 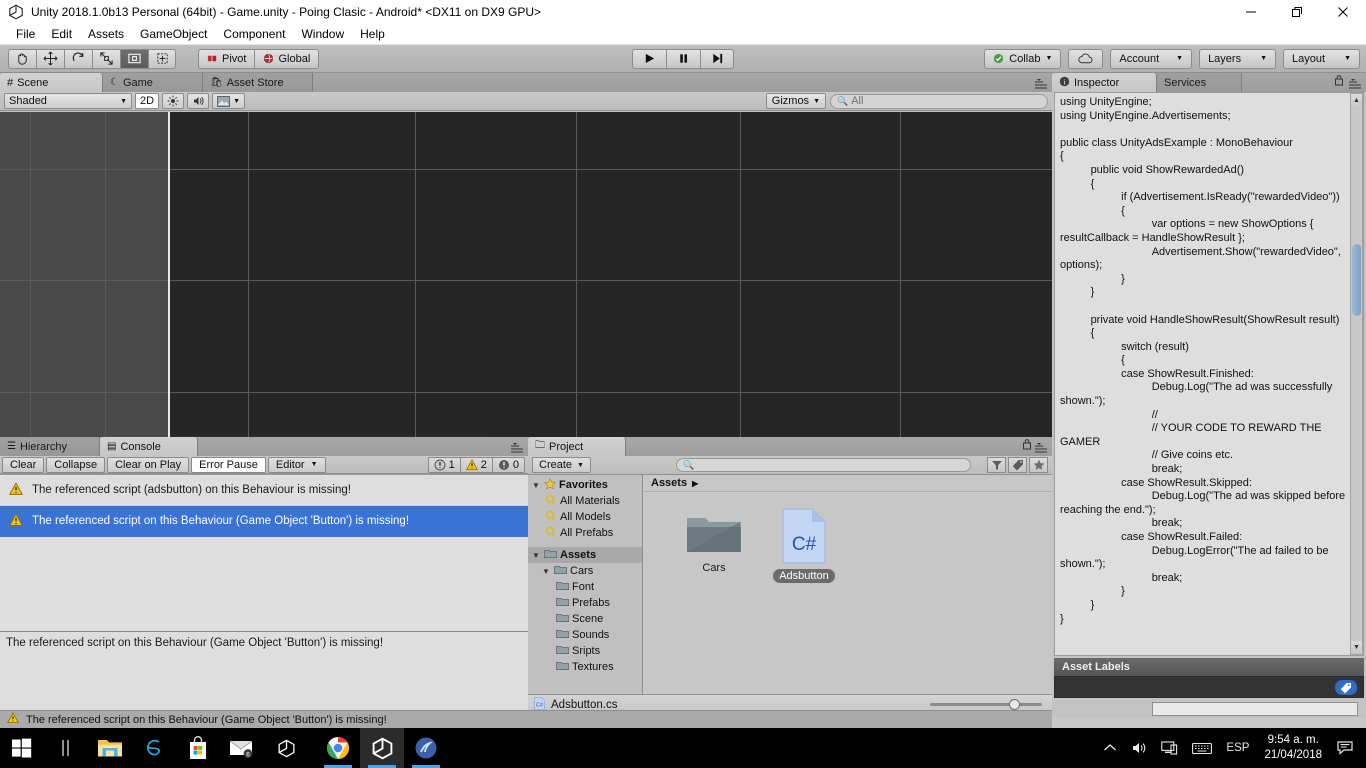 I want to click on console-panel-menu-icon, so click(x=517, y=447).